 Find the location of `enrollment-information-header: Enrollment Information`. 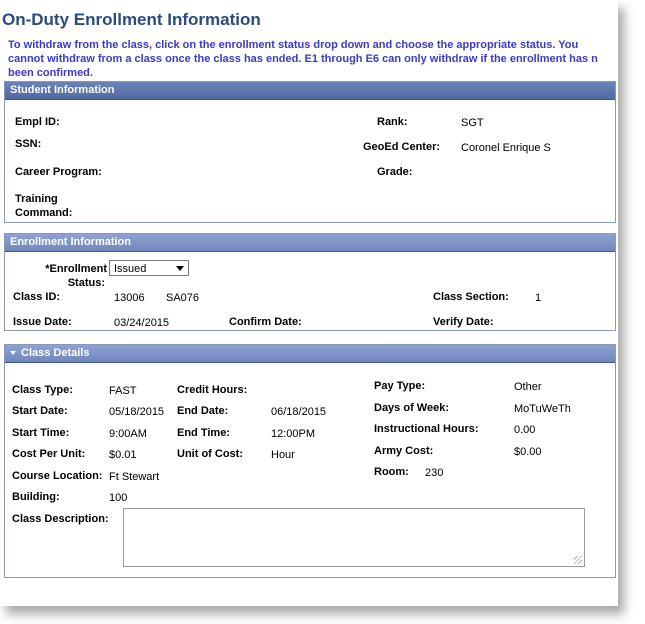

enrollment-information-header: Enrollment Information is located at coordinates (310, 243).